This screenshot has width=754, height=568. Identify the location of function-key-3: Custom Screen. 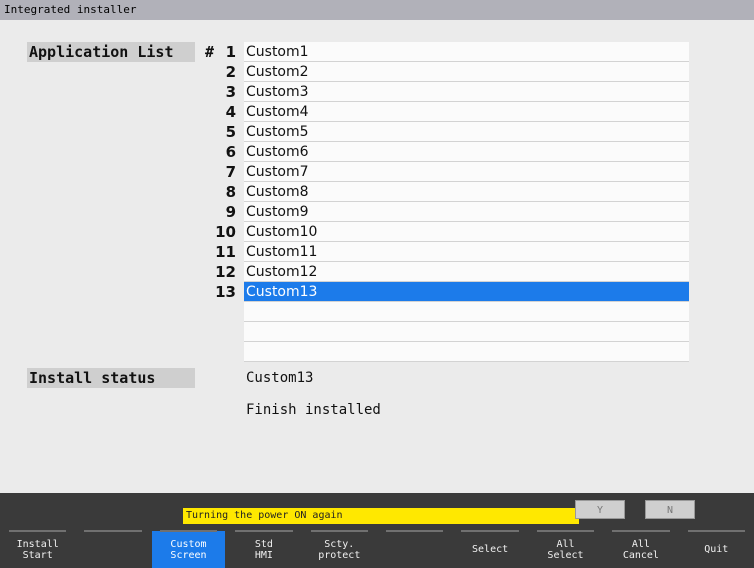
(188, 549).